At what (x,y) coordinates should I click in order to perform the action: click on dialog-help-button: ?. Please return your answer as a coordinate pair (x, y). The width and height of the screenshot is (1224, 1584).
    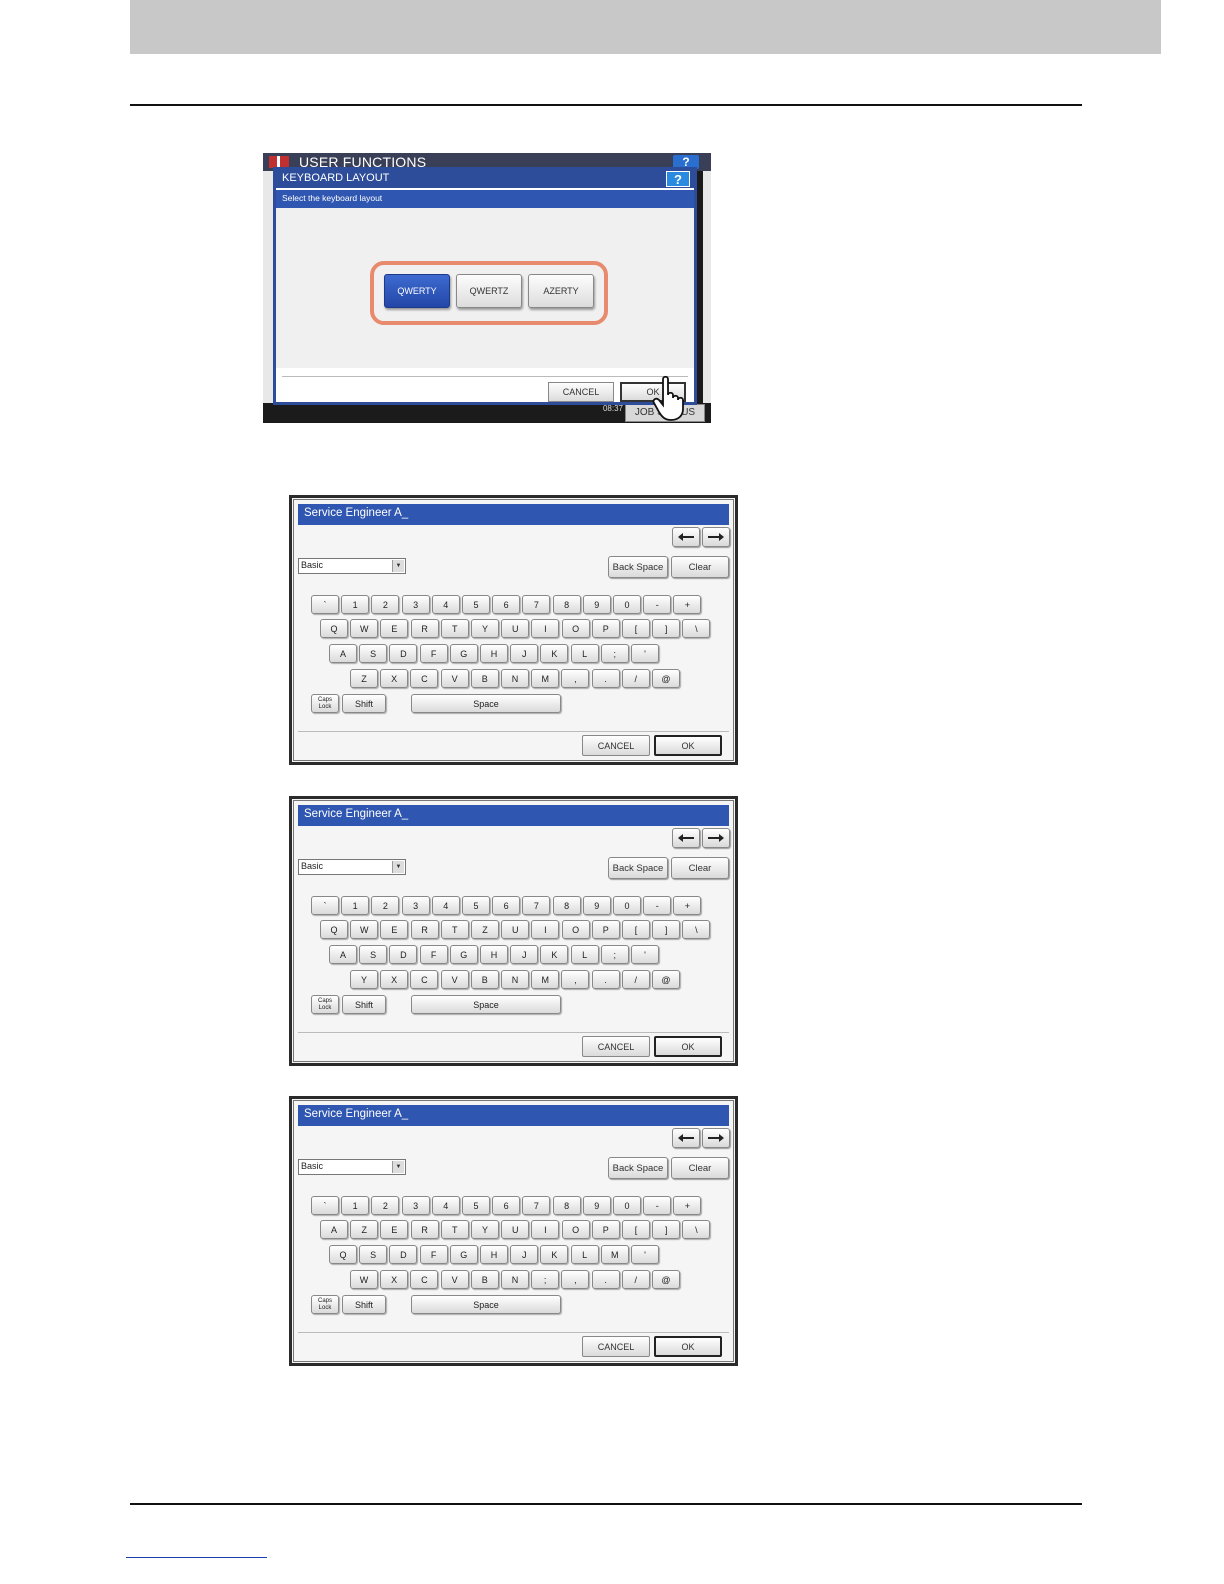
    Looking at the image, I should click on (678, 179).